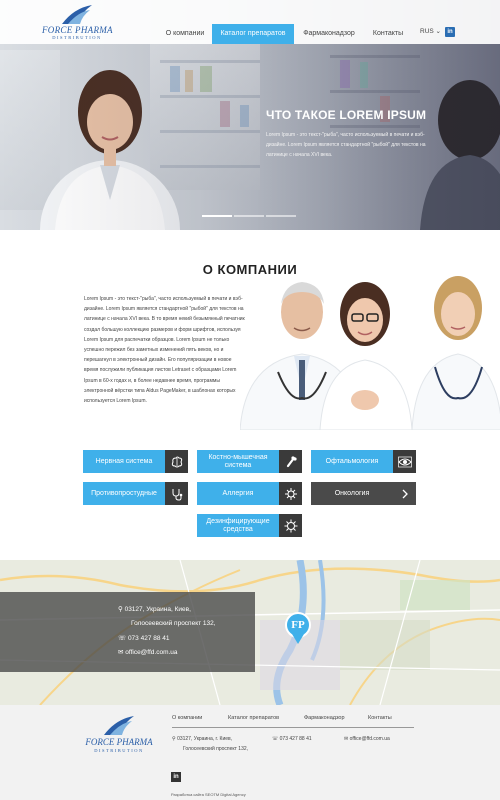 This screenshot has width=500, height=800. Describe the element at coordinates (293, 727) in the screenshot. I see `footer-divider` at that location.